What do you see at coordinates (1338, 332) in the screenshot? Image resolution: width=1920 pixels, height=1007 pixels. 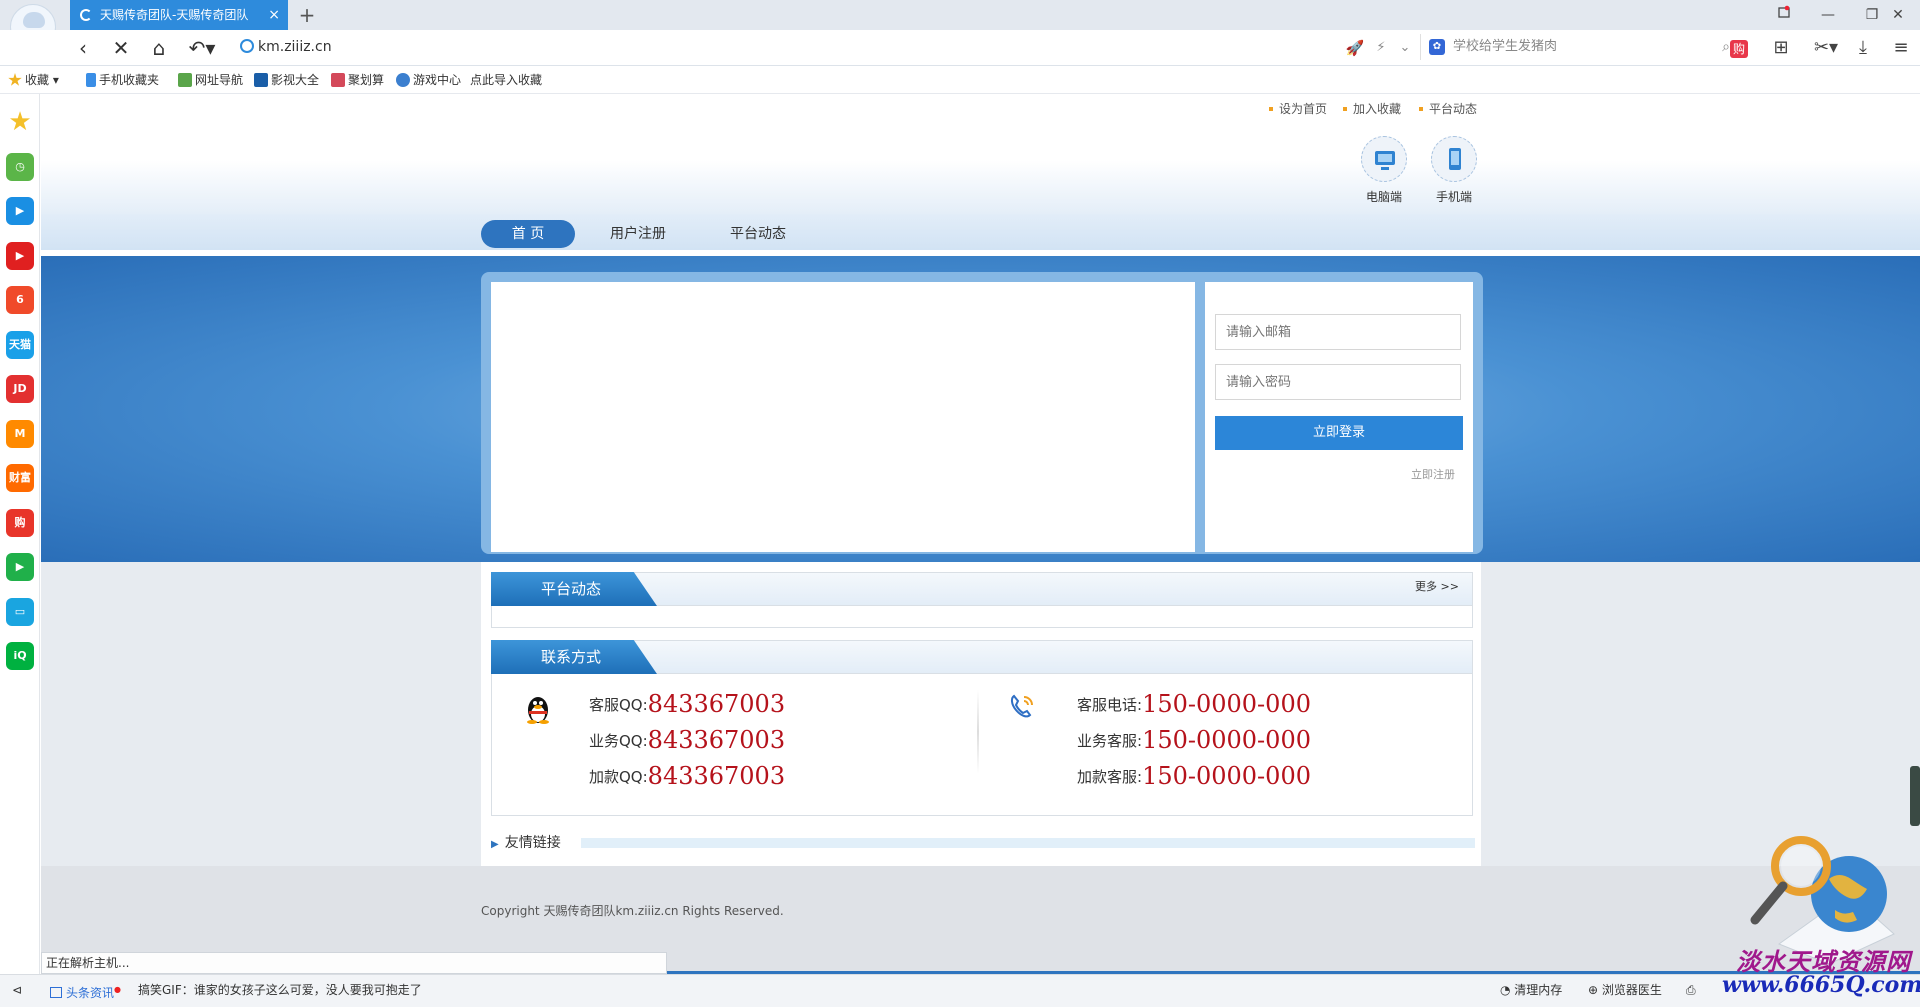 I see `email-input` at bounding box center [1338, 332].